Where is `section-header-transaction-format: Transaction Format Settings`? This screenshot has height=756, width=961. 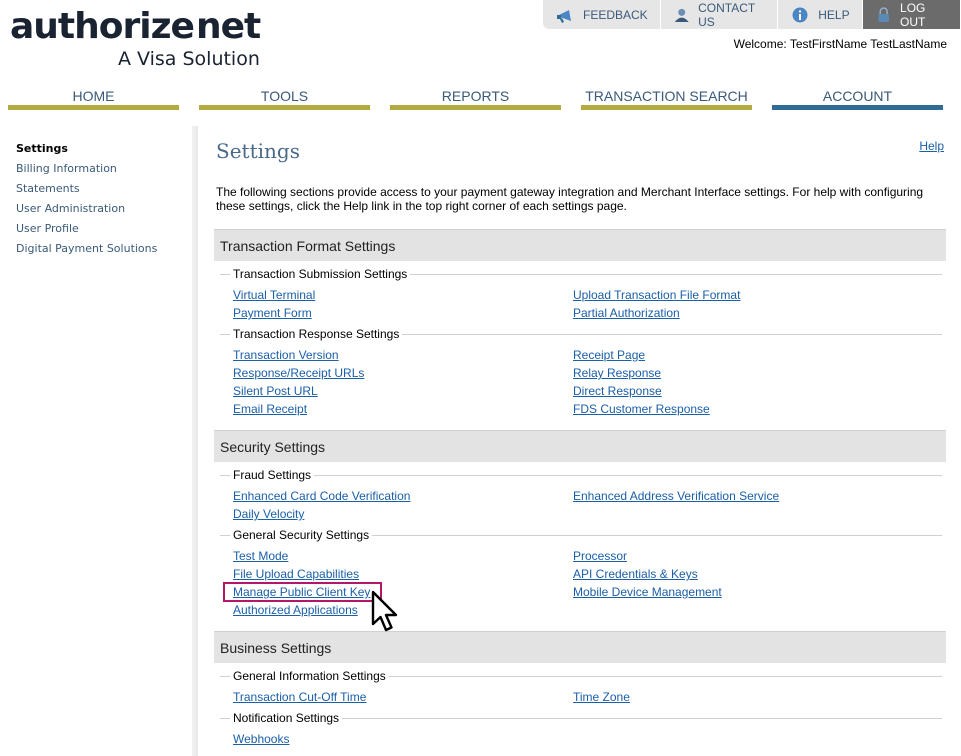 section-header-transaction-format: Transaction Format Settings is located at coordinates (580, 245).